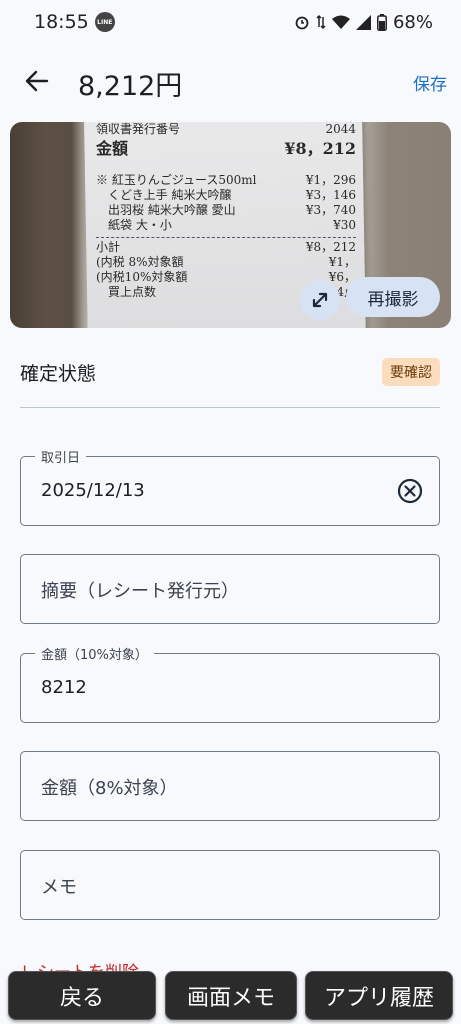 The height and width of the screenshot is (1024, 461). Describe the element at coordinates (130, 86) in the screenshot. I see `page-title: 8,212円` at that location.